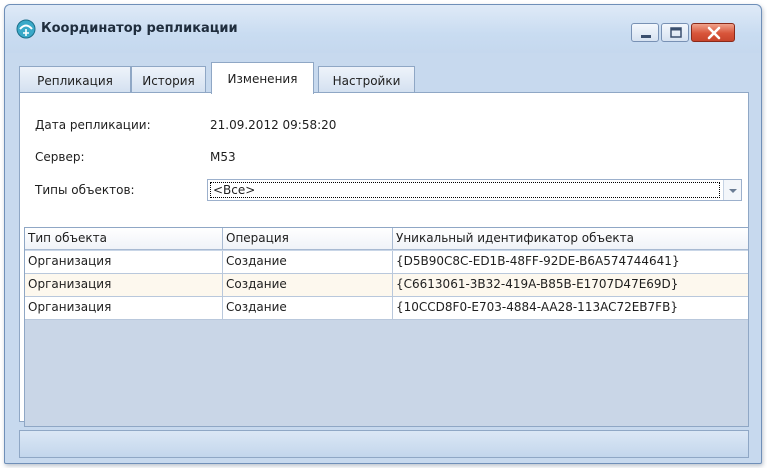 The height and width of the screenshot is (468, 767). I want to click on minimize-button, so click(645, 32).